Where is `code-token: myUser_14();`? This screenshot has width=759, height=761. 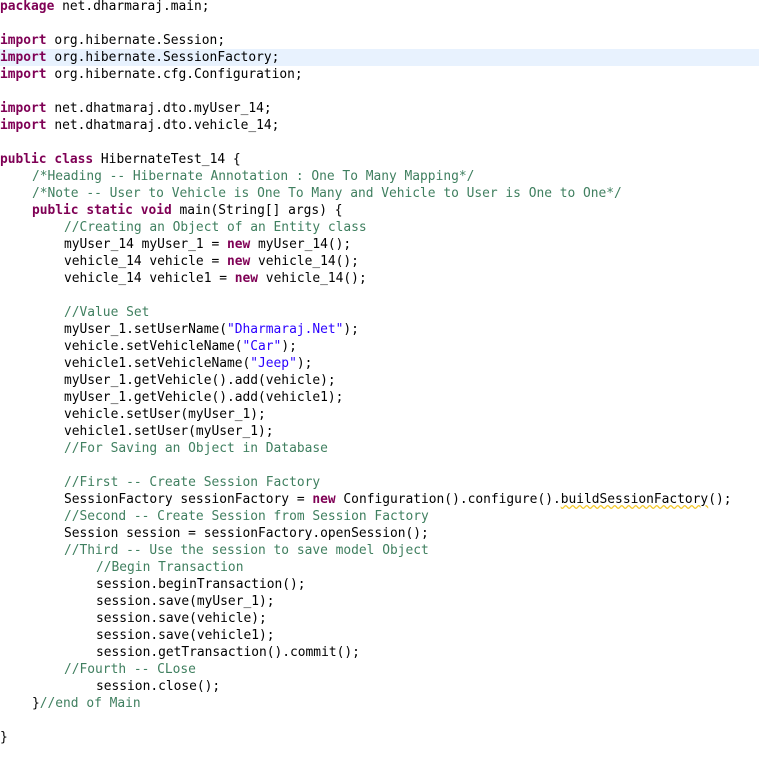
code-token: myUser_14(); is located at coordinates (301, 244).